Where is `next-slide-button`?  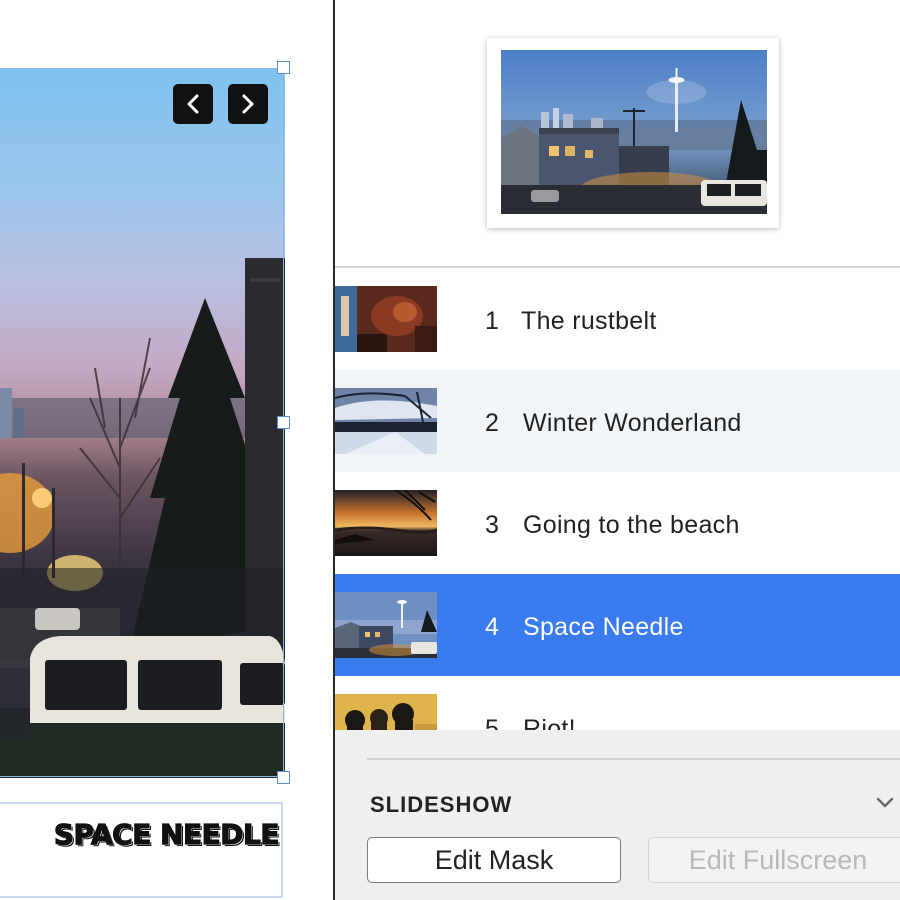
next-slide-button is located at coordinates (248, 104).